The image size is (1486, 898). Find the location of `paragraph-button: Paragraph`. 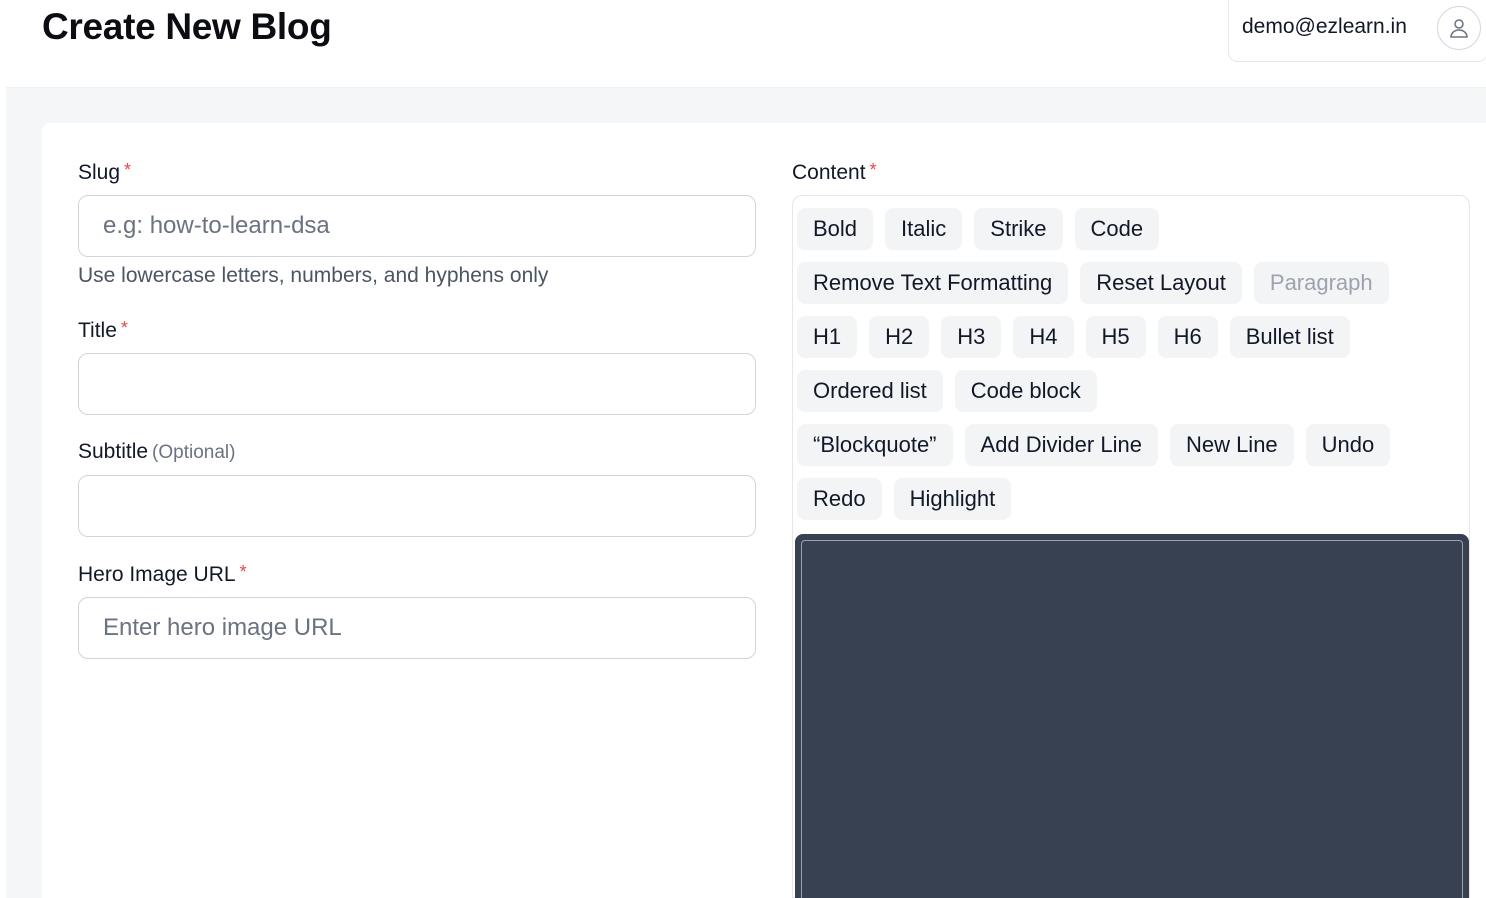

paragraph-button: Paragraph is located at coordinates (1321, 283).